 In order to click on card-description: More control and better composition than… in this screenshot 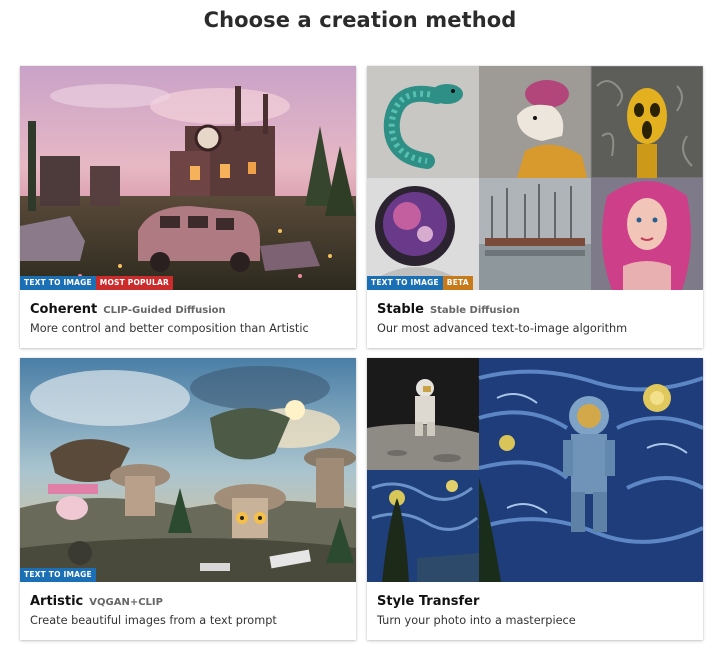, I will do `click(169, 328)`.